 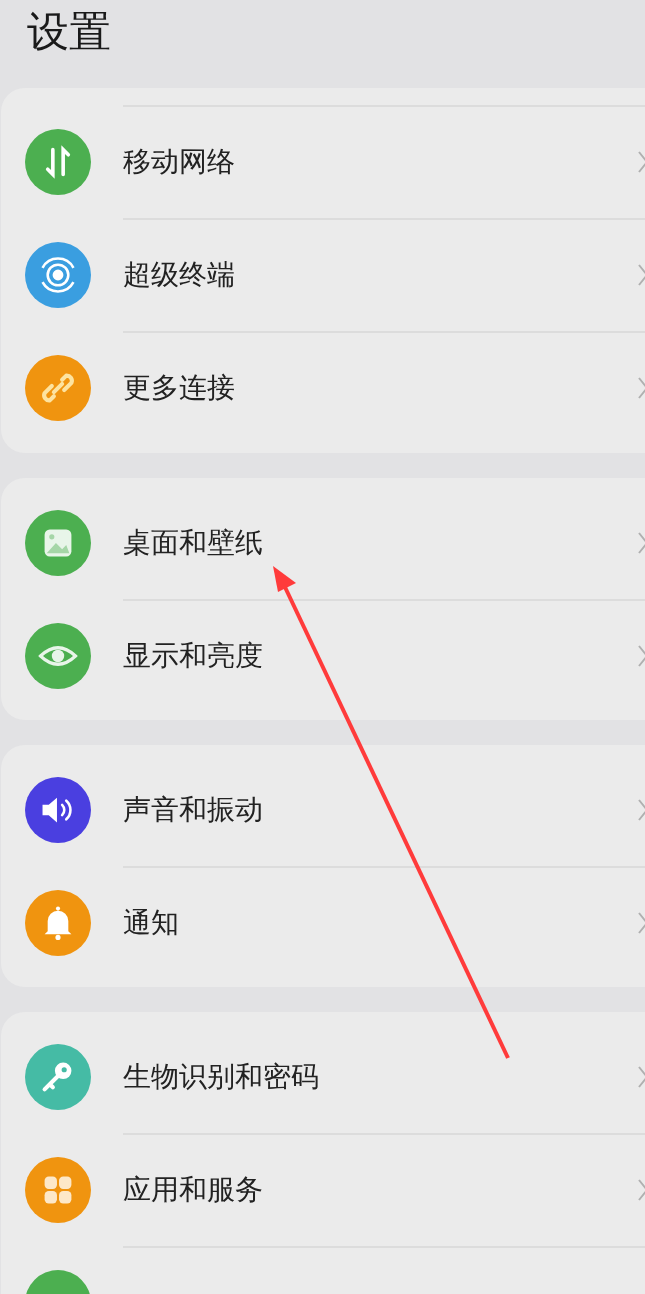 I want to click on settings-item: 声音和振动, so click(x=193, y=809).